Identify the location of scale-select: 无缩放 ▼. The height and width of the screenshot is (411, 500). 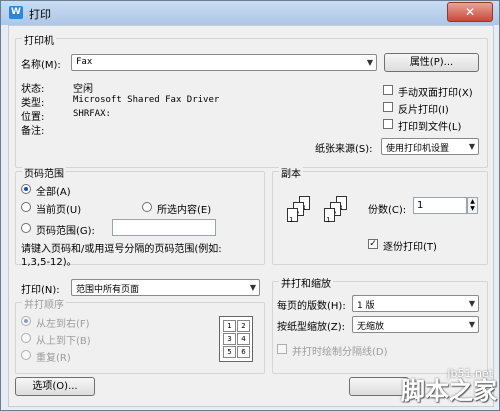
(415, 324).